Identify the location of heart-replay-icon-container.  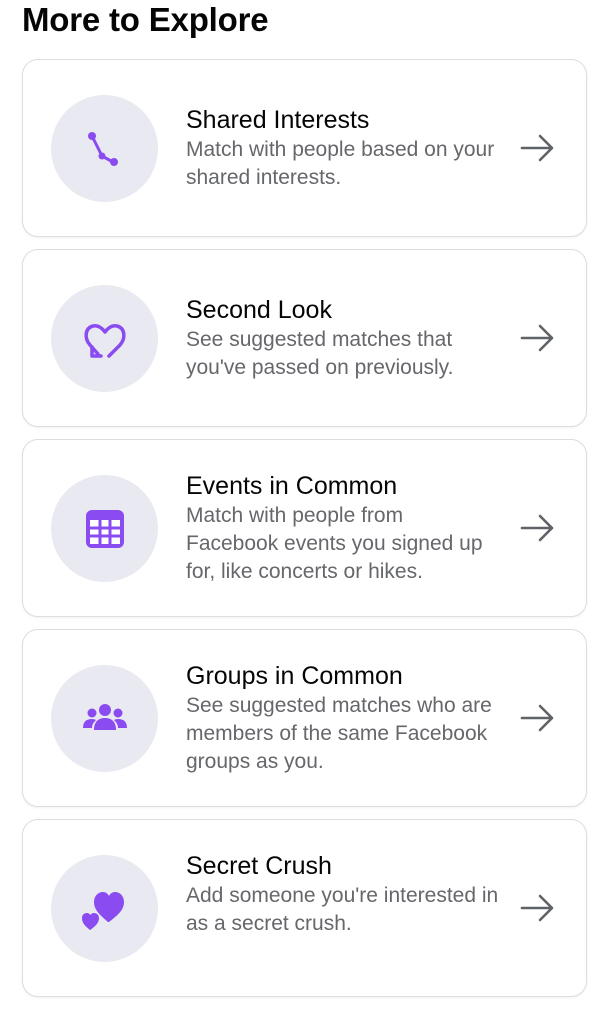
(104, 338).